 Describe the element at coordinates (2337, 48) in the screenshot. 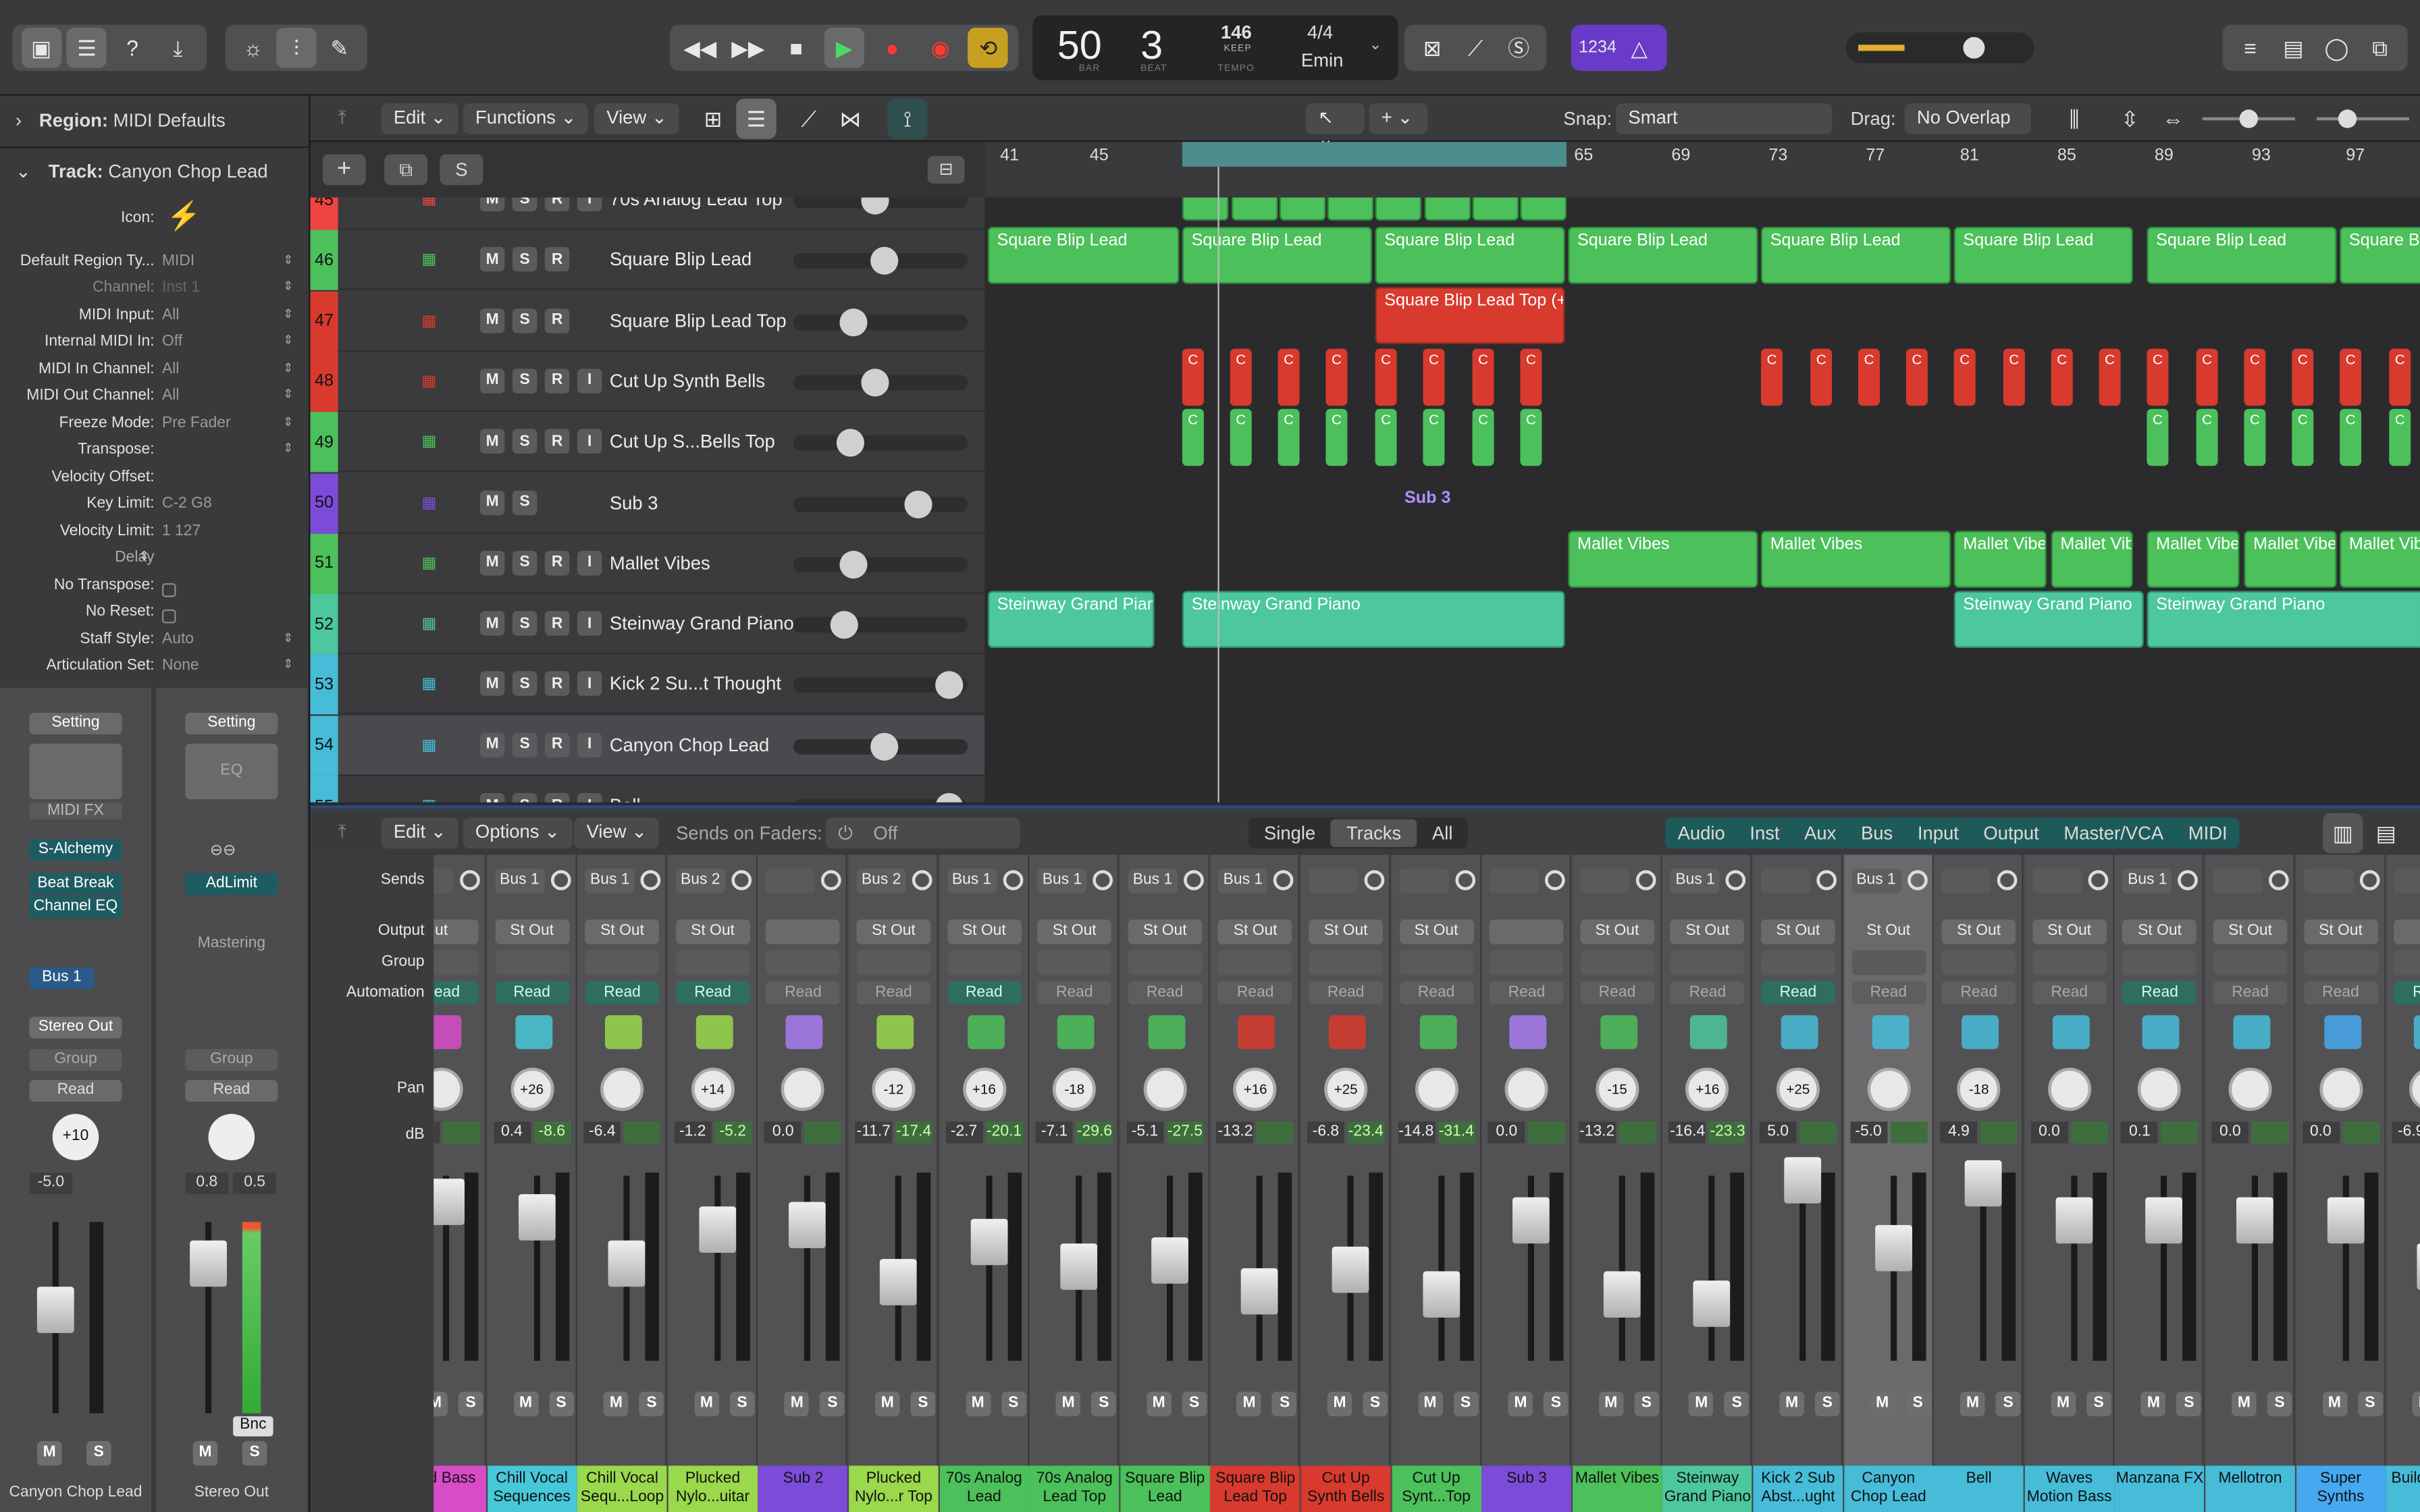

I see `loop-browser-icon: ◯` at that location.